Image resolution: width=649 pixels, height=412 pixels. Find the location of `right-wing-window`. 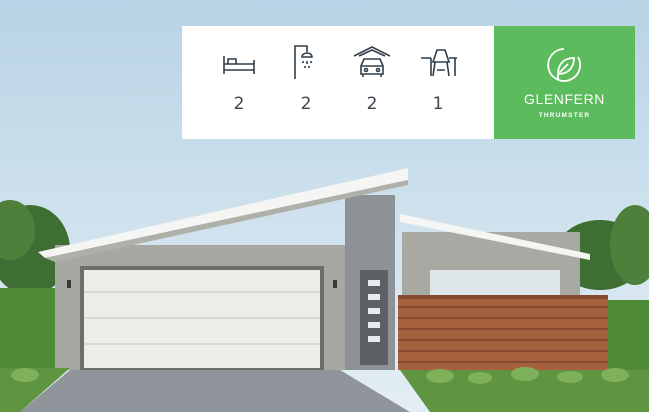

right-wing-window is located at coordinates (495, 284).